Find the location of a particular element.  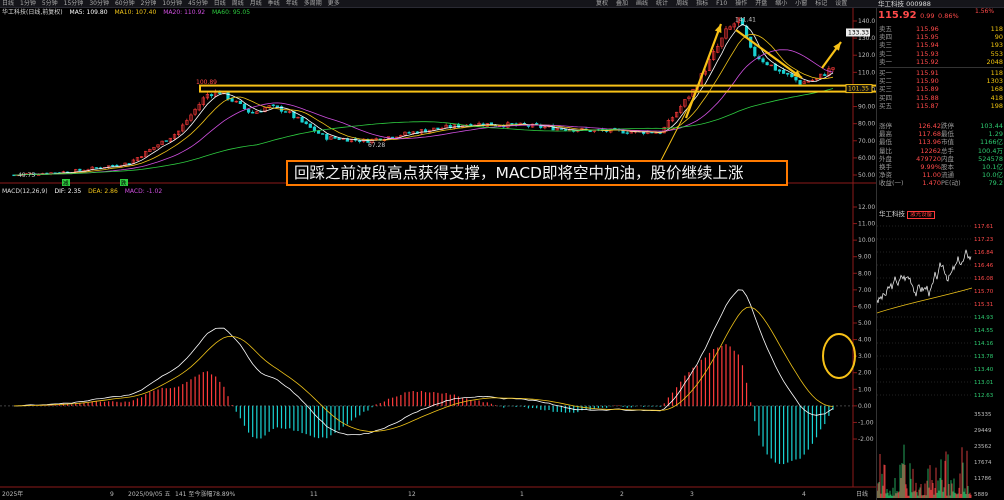

ask-row: 卖三 115.94 193 is located at coordinates (941, 45).